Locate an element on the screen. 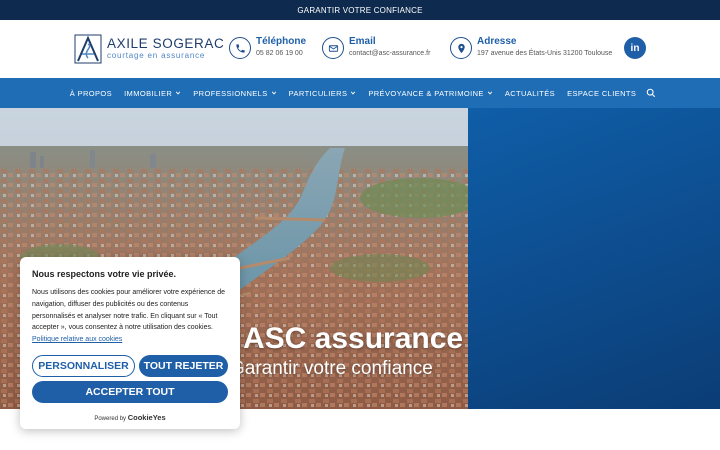 This screenshot has height=450, width=720. nav-item-actualites: ACTUALITÉS is located at coordinates (530, 93).